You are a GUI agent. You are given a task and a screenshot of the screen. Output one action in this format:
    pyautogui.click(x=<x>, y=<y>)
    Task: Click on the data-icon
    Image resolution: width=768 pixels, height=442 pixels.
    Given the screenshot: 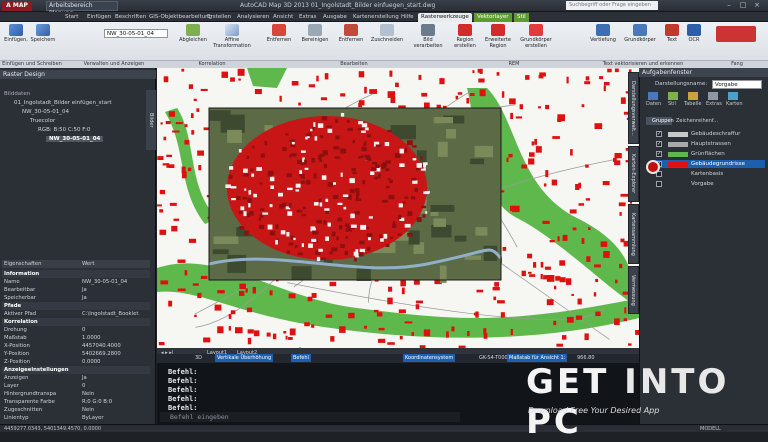 What is the action you would take?
    pyautogui.click(x=653, y=96)
    